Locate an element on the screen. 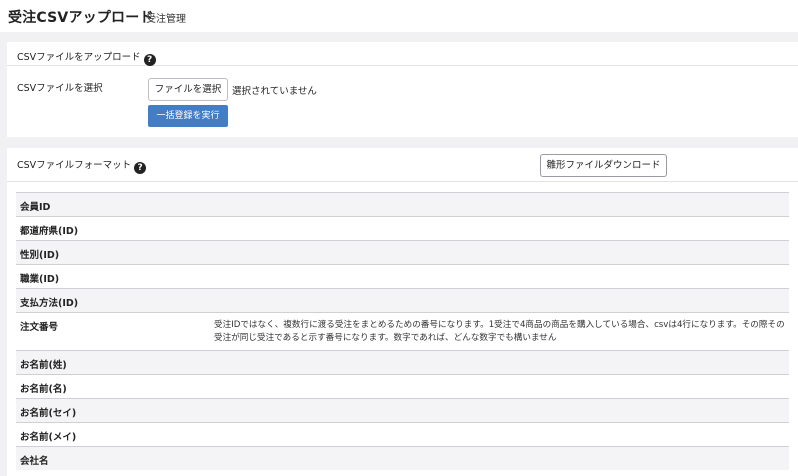 This screenshot has width=798, height=476. table-row: 支払方法(ID) is located at coordinates (402, 300).